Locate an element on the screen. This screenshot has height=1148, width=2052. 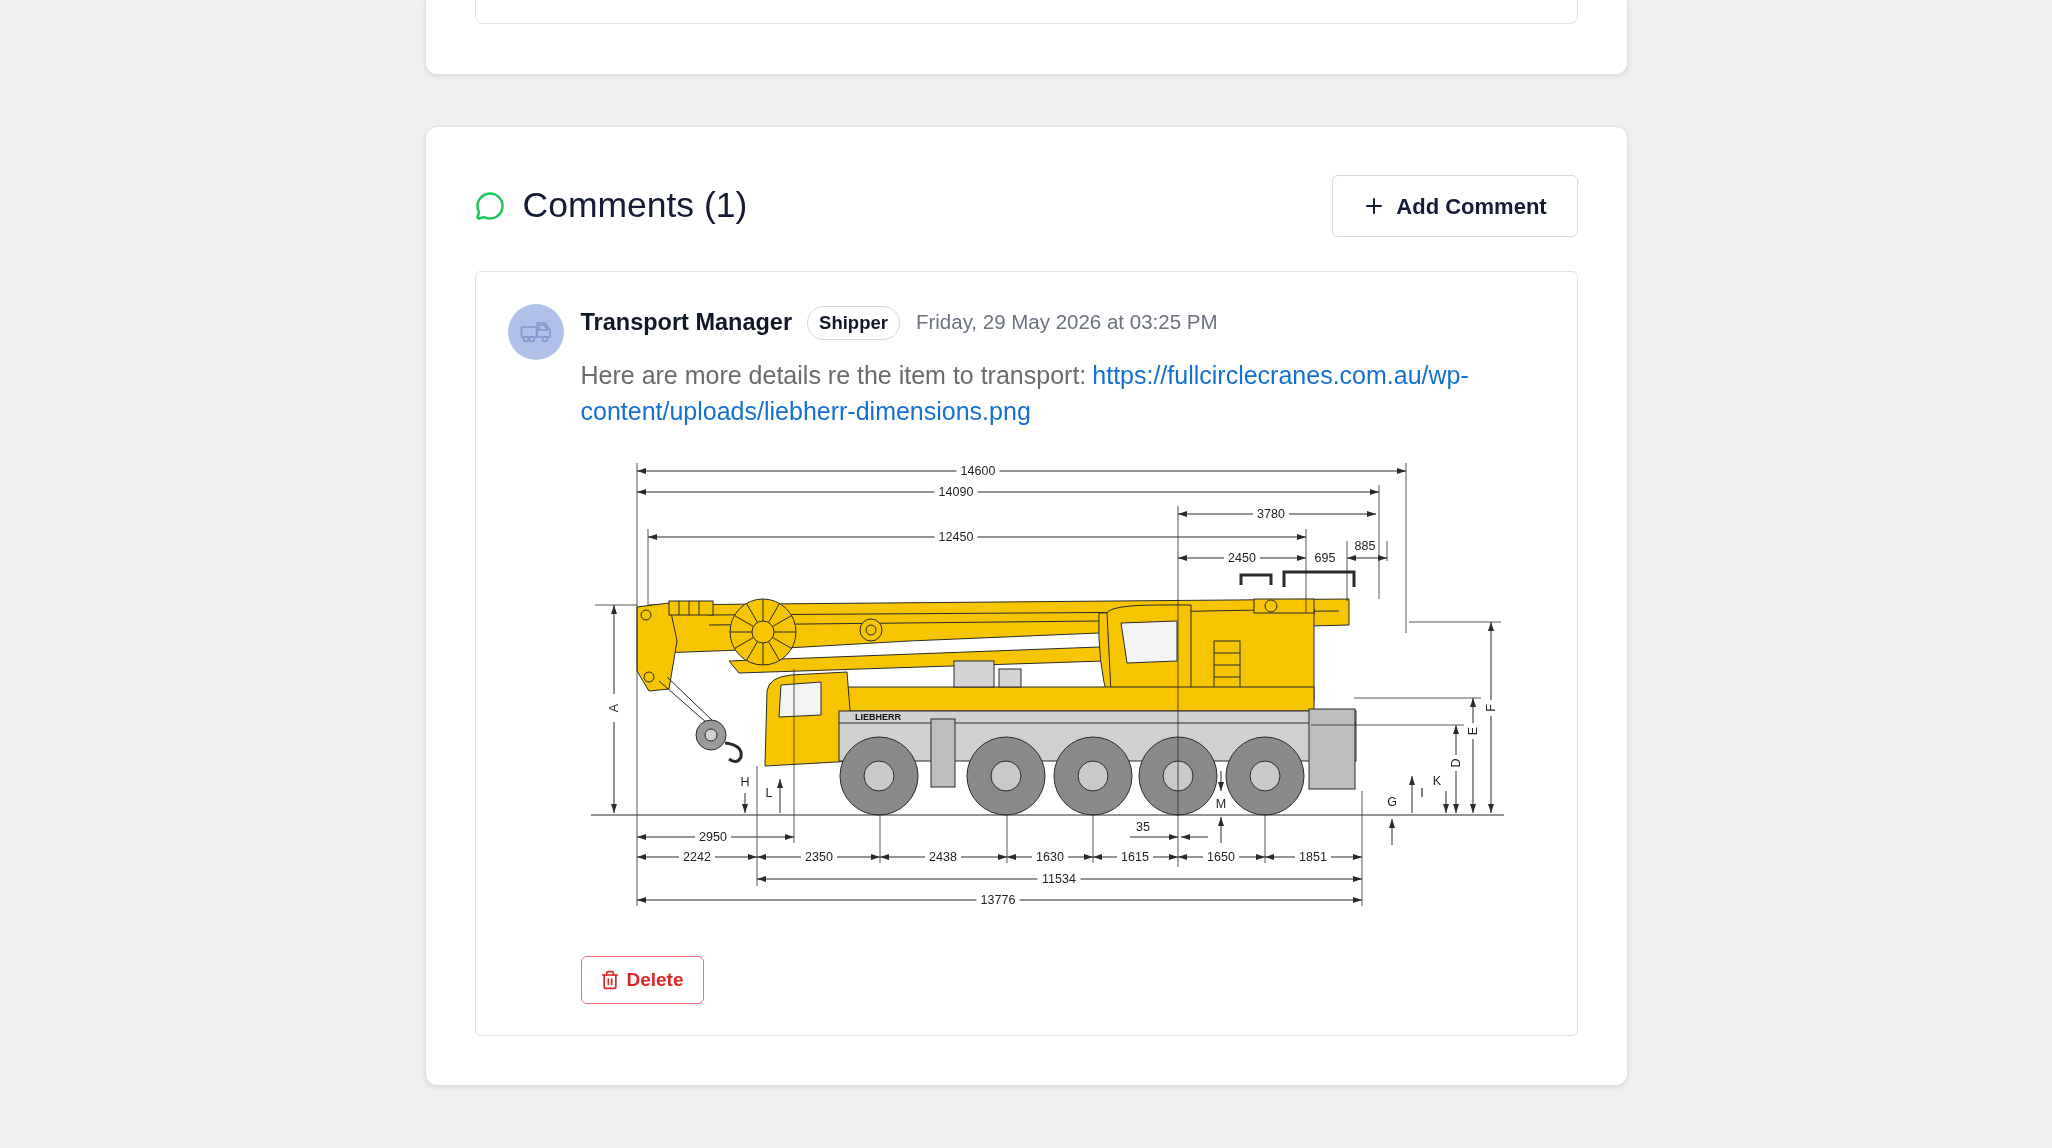
dimension-label: H is located at coordinates (744, 781).